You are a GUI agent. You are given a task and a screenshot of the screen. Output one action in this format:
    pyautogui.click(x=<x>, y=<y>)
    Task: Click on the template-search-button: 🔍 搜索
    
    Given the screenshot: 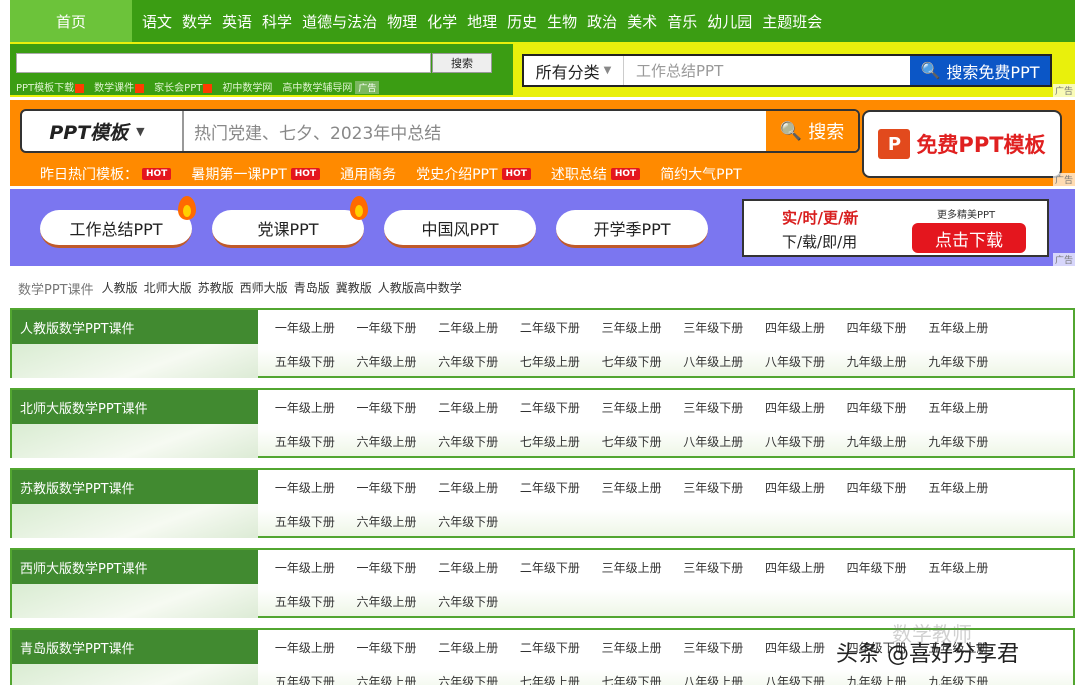 What is the action you would take?
    pyautogui.click(x=812, y=131)
    